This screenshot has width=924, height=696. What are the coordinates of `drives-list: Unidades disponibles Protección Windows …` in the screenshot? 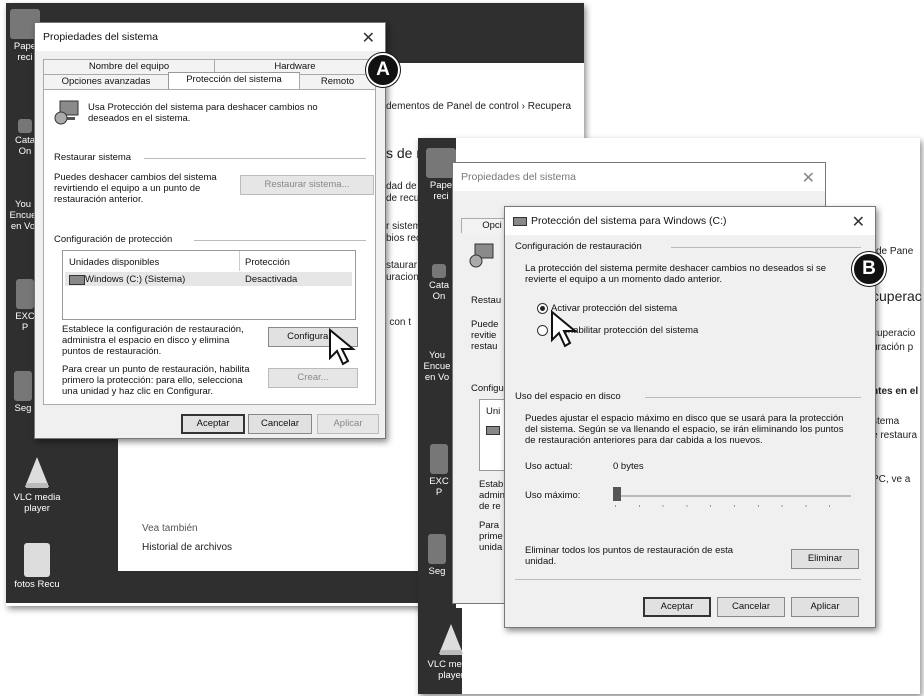 It's located at (209, 285).